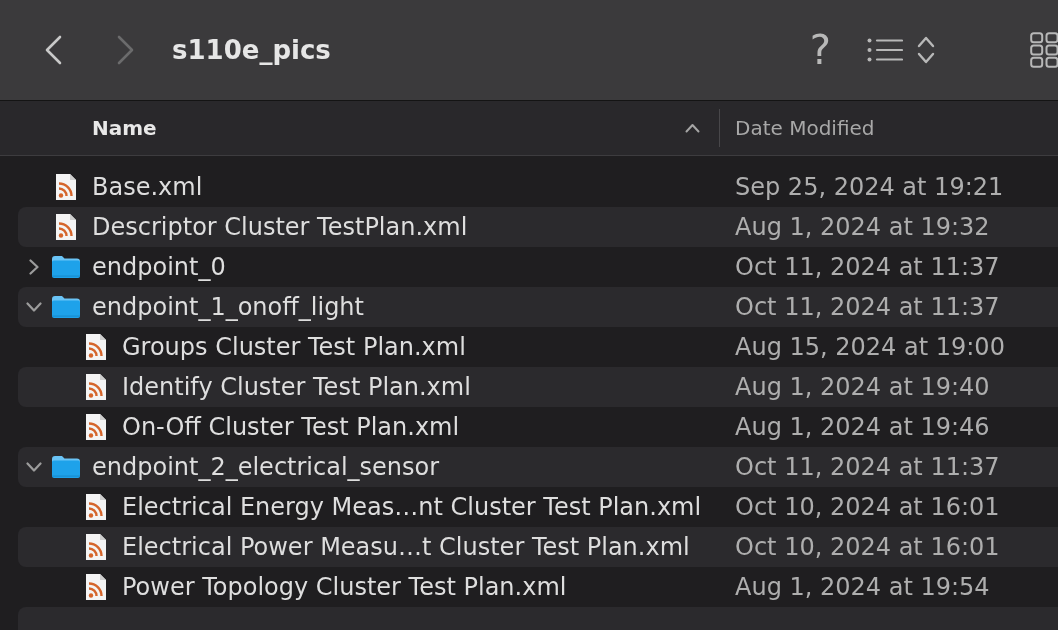 The height and width of the screenshot is (630, 1058). I want to click on back-button, so click(53, 50).